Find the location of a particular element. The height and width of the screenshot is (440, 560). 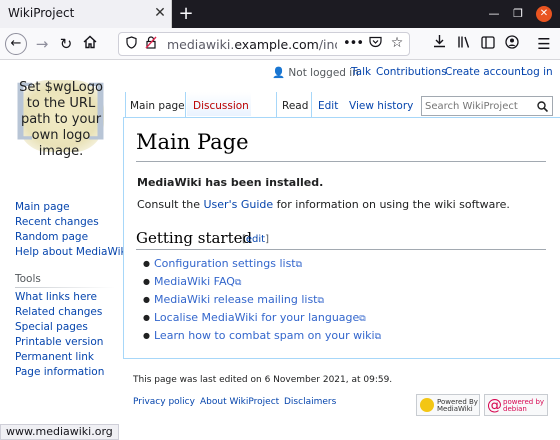

window-close-icon: ✕ is located at coordinates (544, 14).